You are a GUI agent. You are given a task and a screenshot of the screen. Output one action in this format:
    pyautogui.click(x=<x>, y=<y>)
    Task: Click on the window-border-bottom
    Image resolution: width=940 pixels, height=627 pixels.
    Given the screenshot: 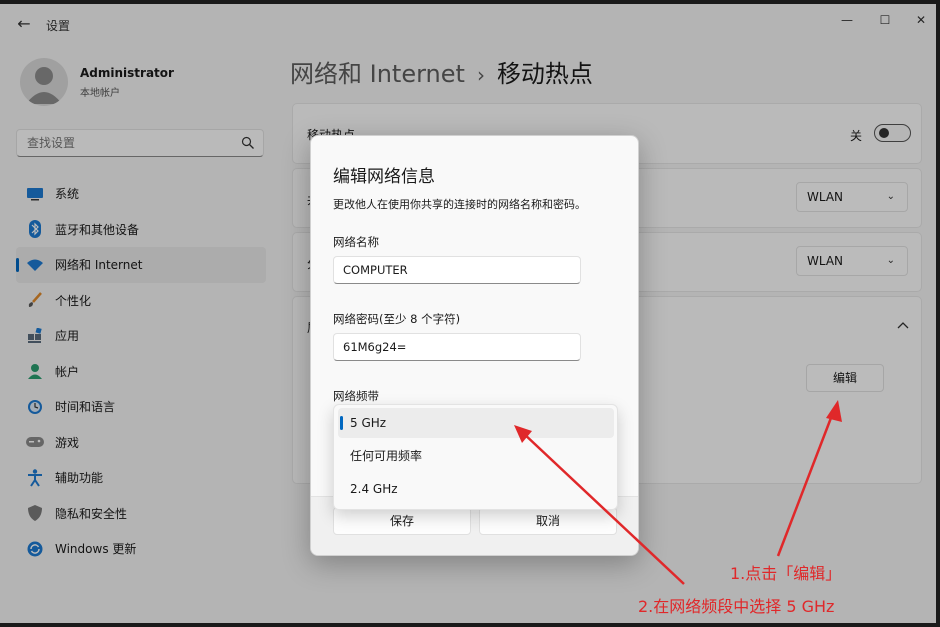 What is the action you would take?
    pyautogui.click(x=470, y=625)
    